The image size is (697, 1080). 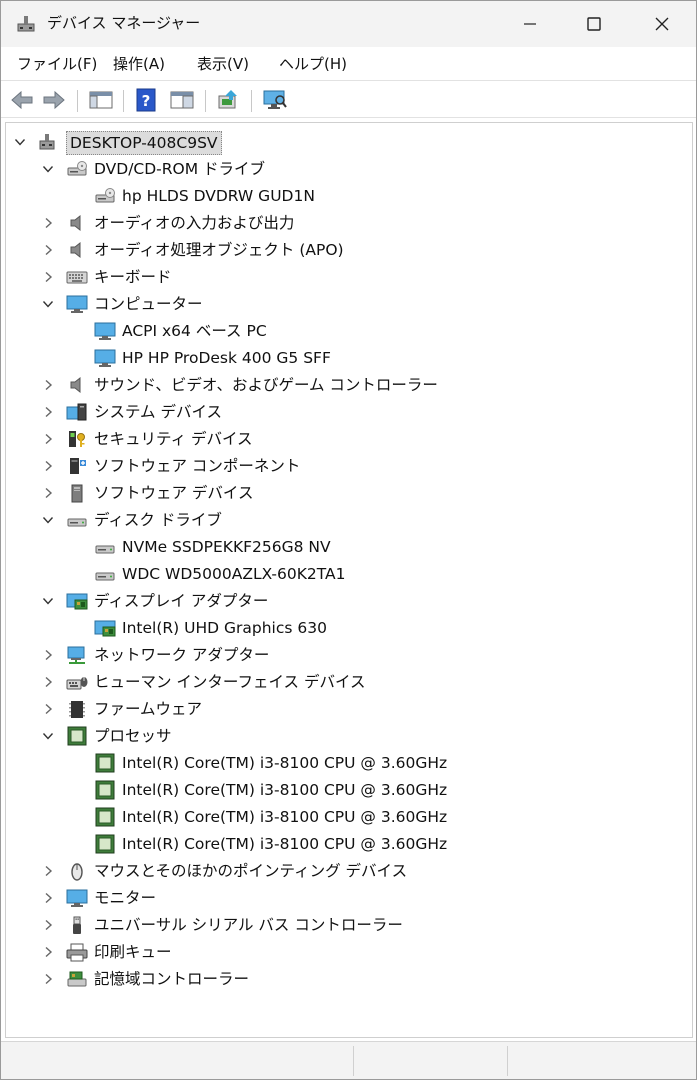 I want to click on menu-action: 操作(A), so click(x=139, y=64).